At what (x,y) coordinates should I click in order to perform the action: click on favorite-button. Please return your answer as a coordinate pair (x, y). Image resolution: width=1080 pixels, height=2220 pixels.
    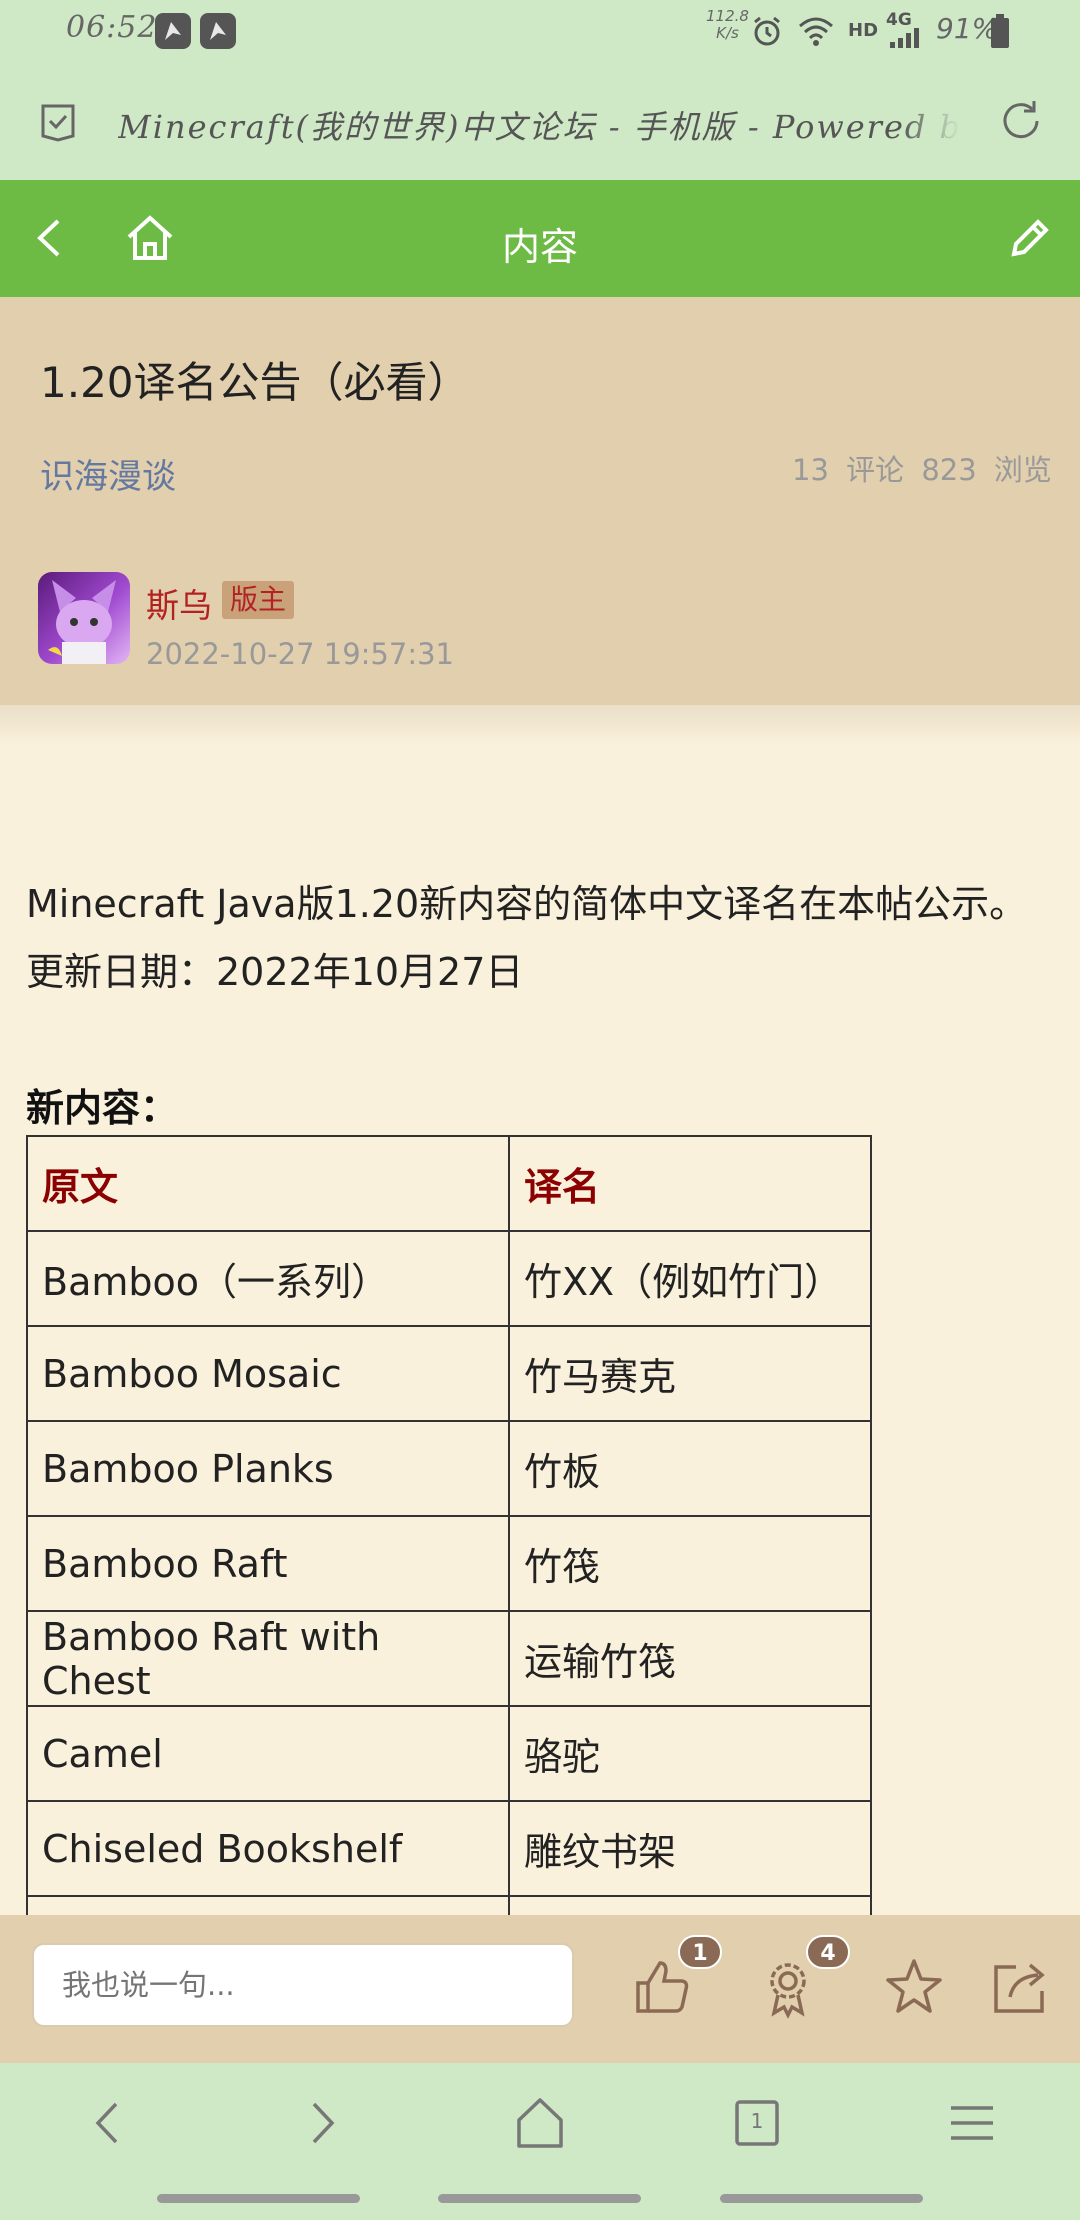
    Looking at the image, I should click on (914, 1987).